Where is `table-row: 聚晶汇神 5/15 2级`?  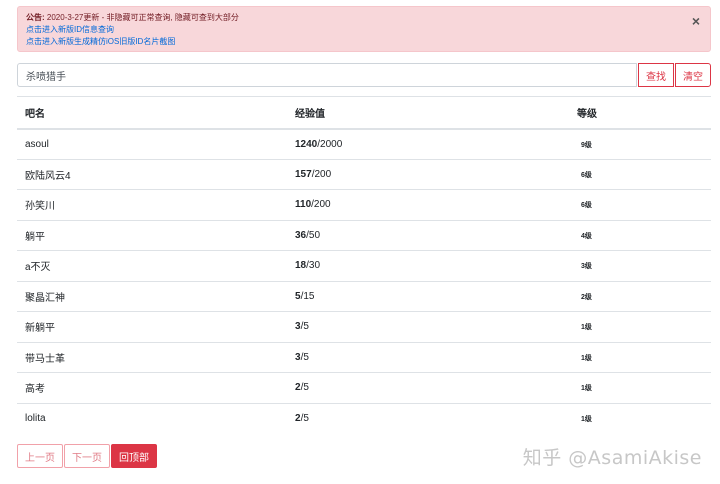 table-row: 聚晶汇神 5/15 2级 is located at coordinates (364, 296).